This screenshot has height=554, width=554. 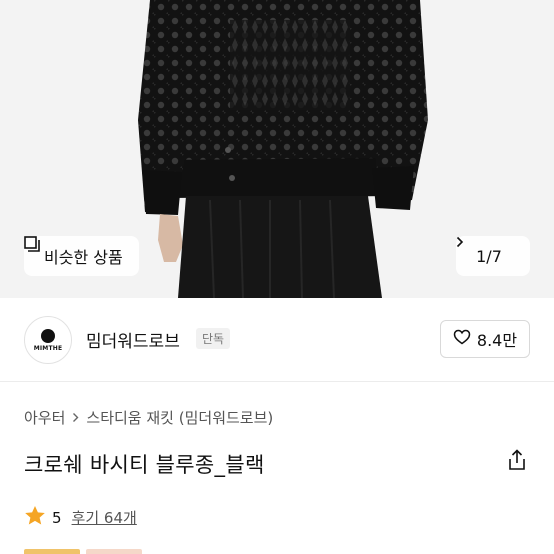 I want to click on rating-row: 5 후기 64개, so click(x=80, y=517).